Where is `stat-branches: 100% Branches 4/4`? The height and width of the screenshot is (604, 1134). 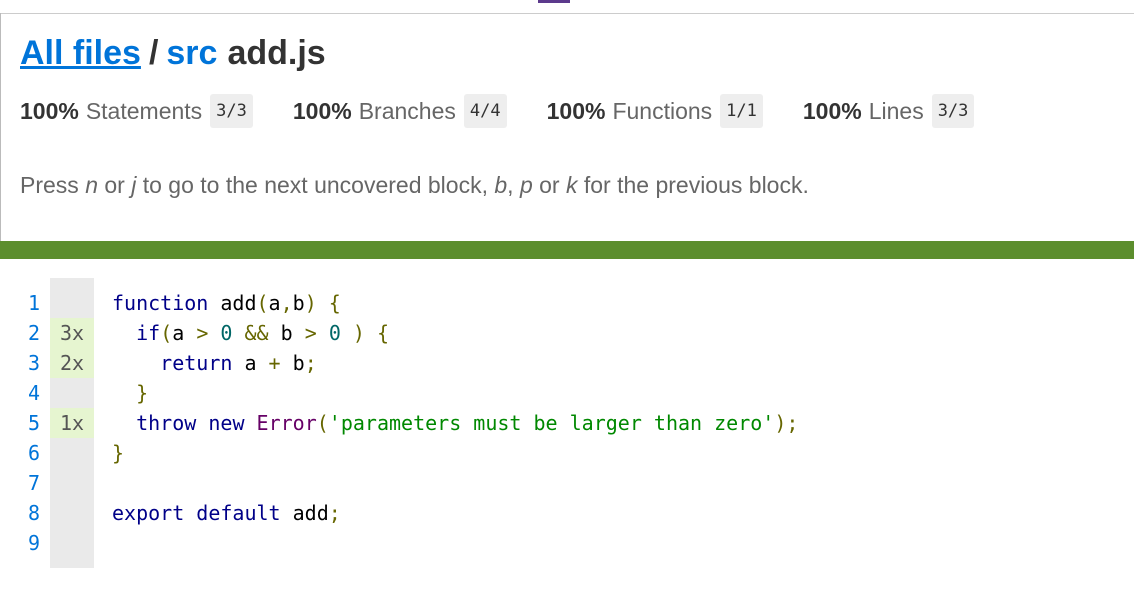
stat-branches: 100% Branches 4/4 is located at coordinates (400, 111).